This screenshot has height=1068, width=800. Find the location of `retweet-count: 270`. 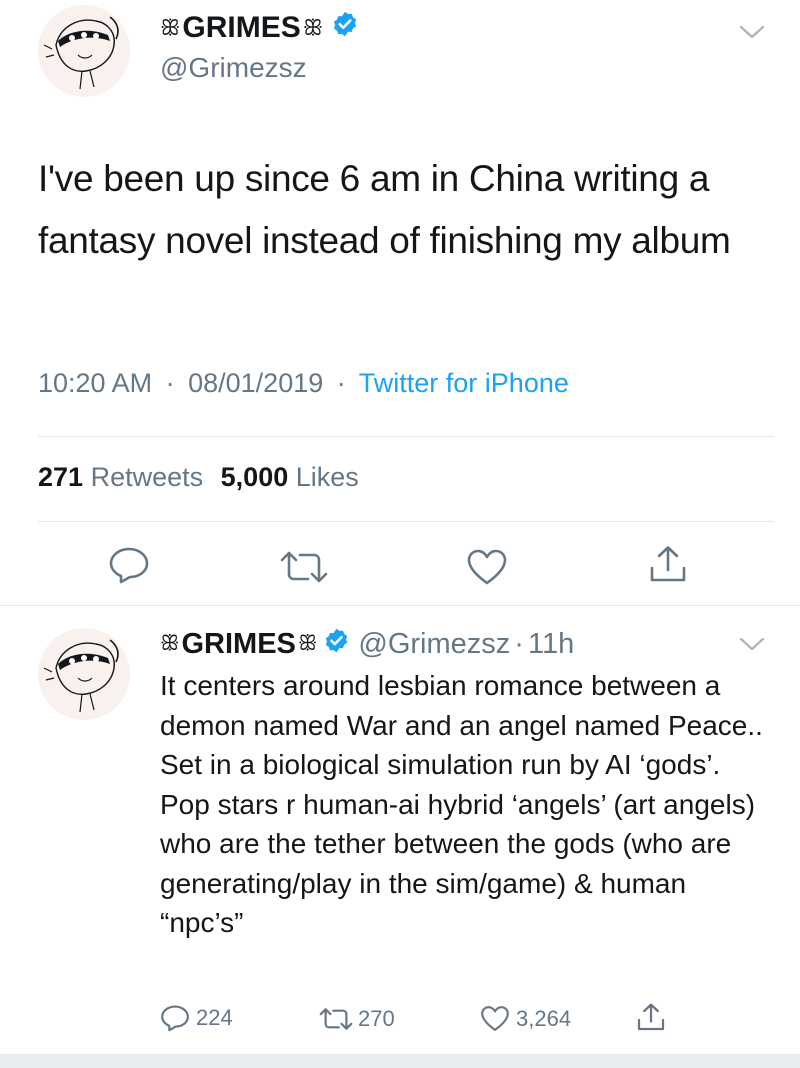

retweet-count: 270 is located at coordinates (376, 1018).